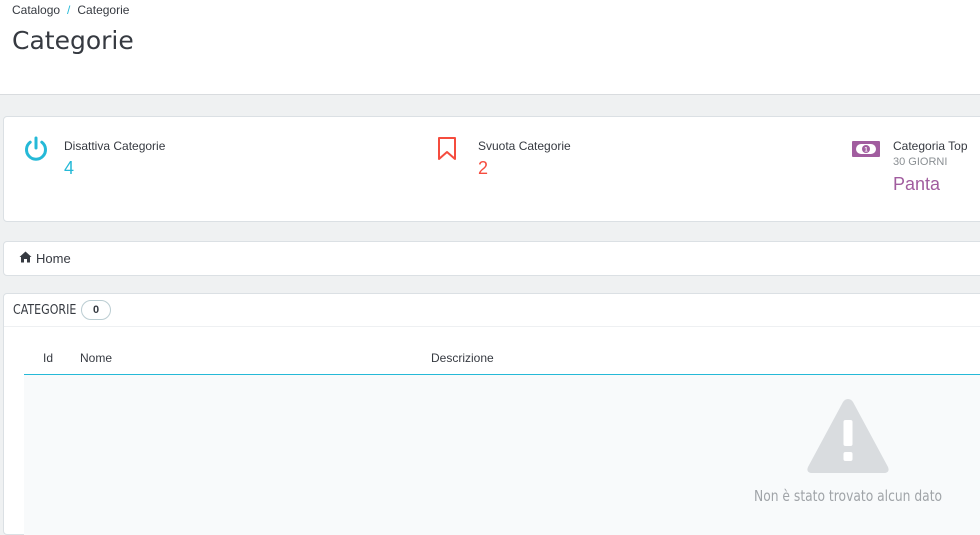 This screenshot has width=980, height=535. I want to click on empty-message: Non è stato trovato alcun dato, so click(848, 496).